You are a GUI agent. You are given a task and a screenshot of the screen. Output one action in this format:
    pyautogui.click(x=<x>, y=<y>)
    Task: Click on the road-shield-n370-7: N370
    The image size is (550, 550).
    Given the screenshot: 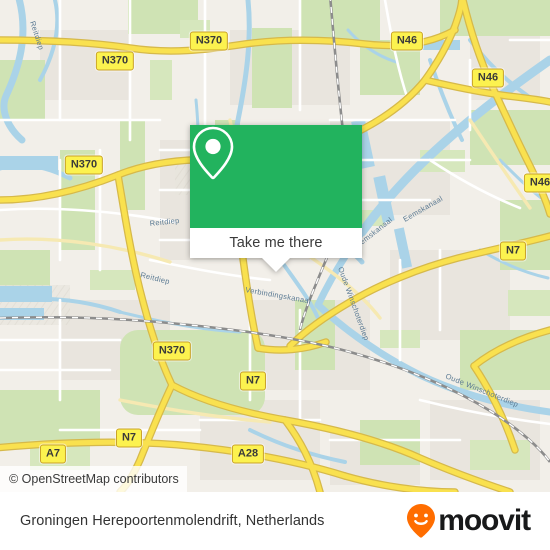 What is the action you would take?
    pyautogui.click(x=172, y=351)
    